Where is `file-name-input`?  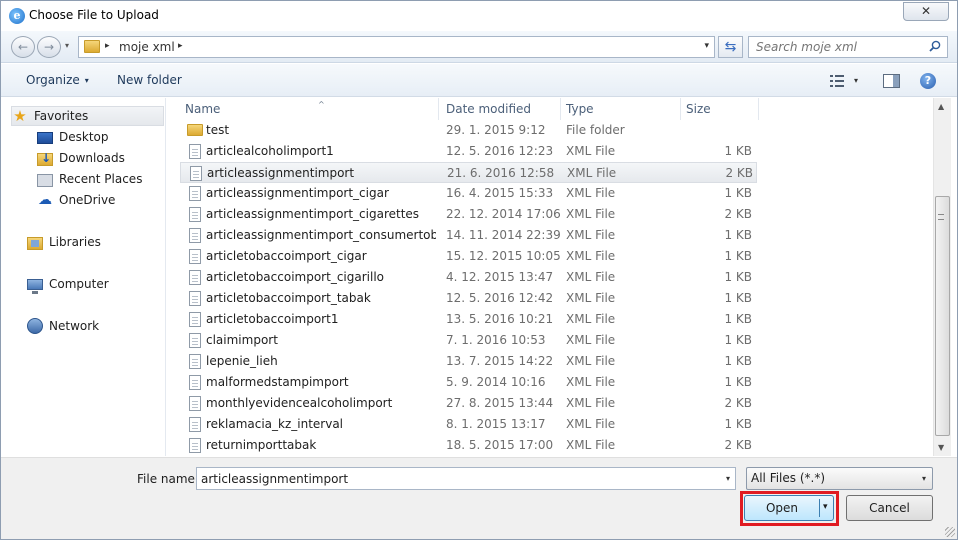
file-name-input is located at coordinates (457, 478).